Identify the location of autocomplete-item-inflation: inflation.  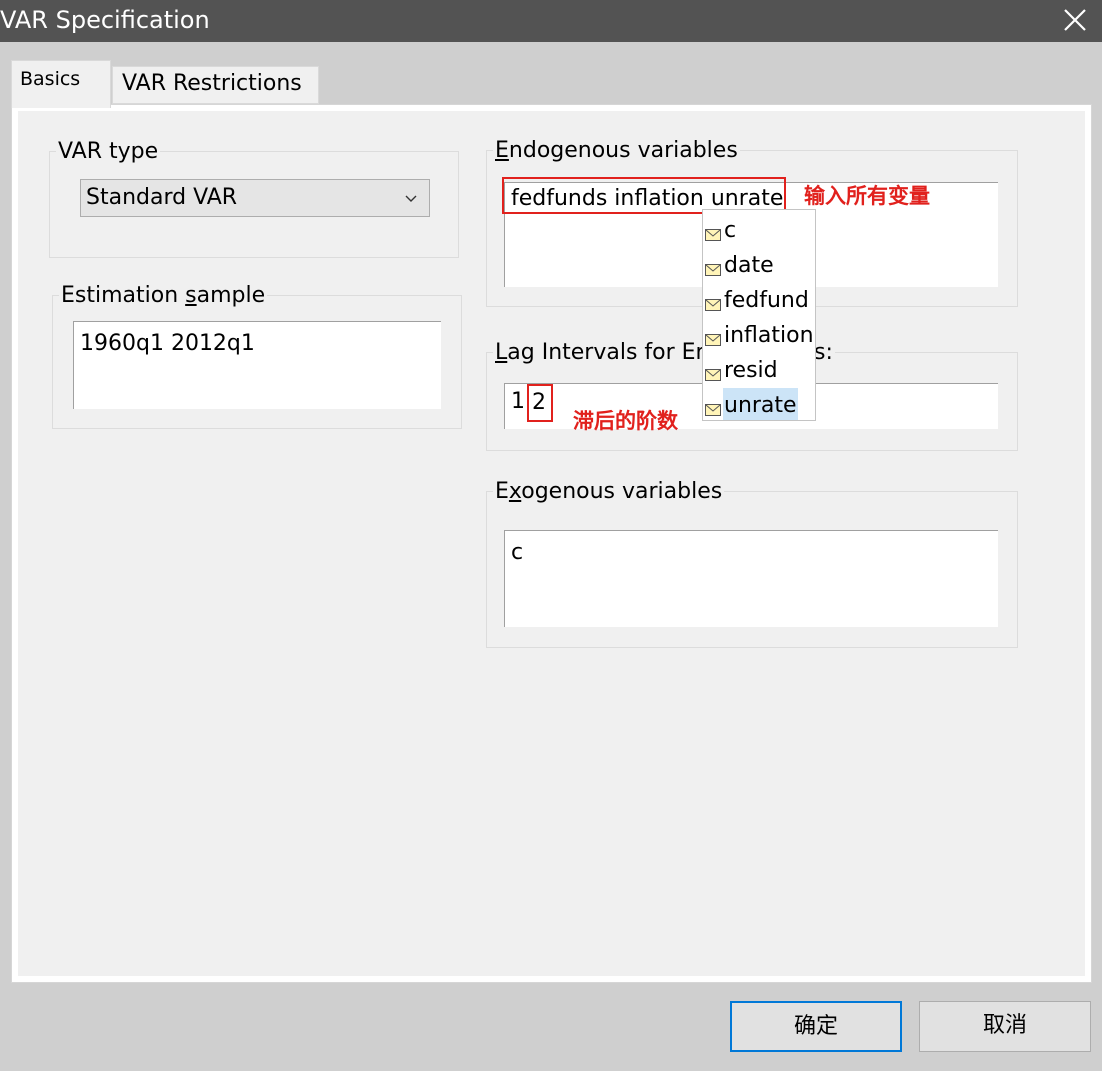
(759, 335).